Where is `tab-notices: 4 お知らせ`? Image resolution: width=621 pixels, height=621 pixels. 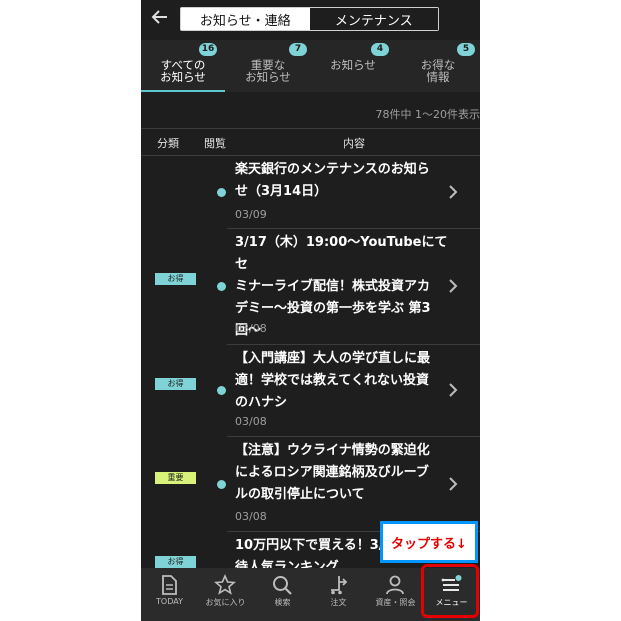 tab-notices: 4 お知らせ is located at coordinates (353, 66).